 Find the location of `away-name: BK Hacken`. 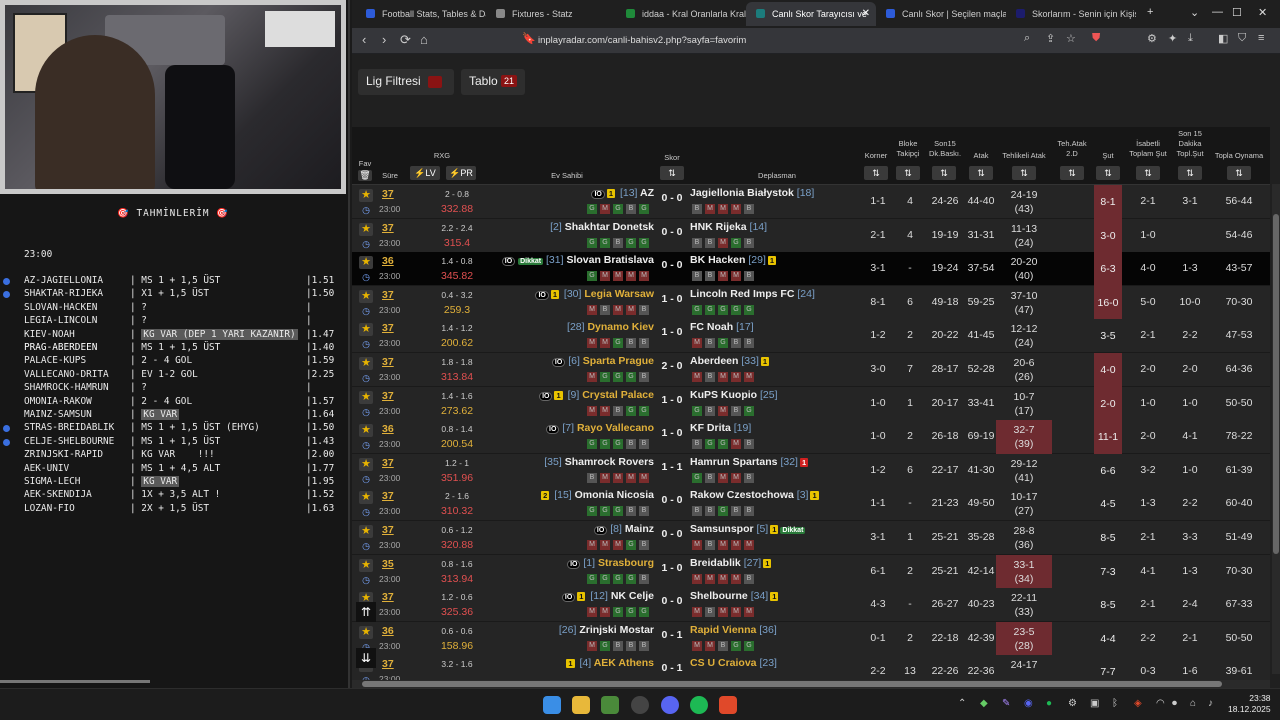

away-name: BK Hacken is located at coordinates (717, 260).